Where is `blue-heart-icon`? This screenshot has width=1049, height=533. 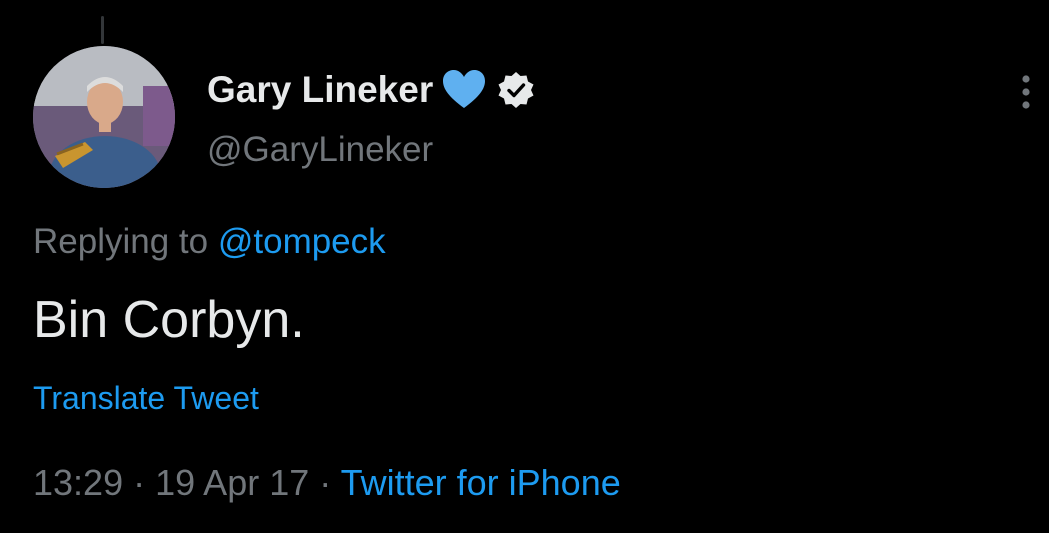 blue-heart-icon is located at coordinates (464, 90).